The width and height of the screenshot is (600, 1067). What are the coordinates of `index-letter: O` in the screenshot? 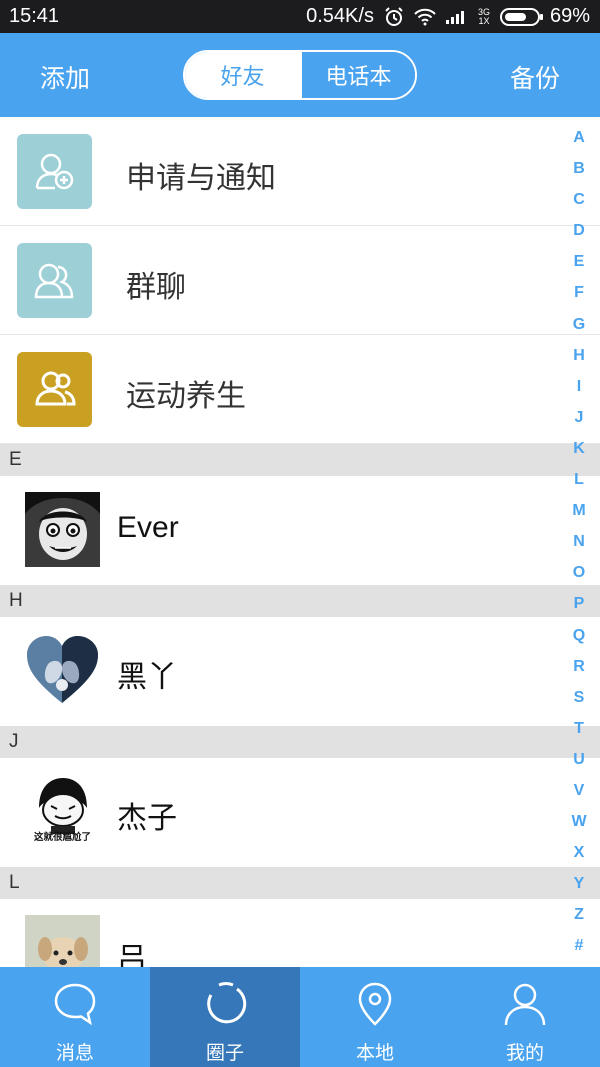 It's located at (579, 577).